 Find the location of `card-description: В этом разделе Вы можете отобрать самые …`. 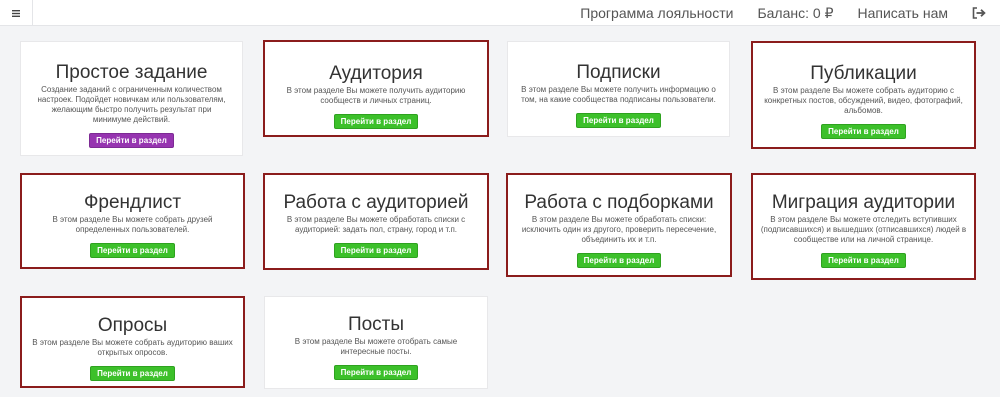

card-description: В этом разделе Вы можете отобрать самые … is located at coordinates (376, 346).